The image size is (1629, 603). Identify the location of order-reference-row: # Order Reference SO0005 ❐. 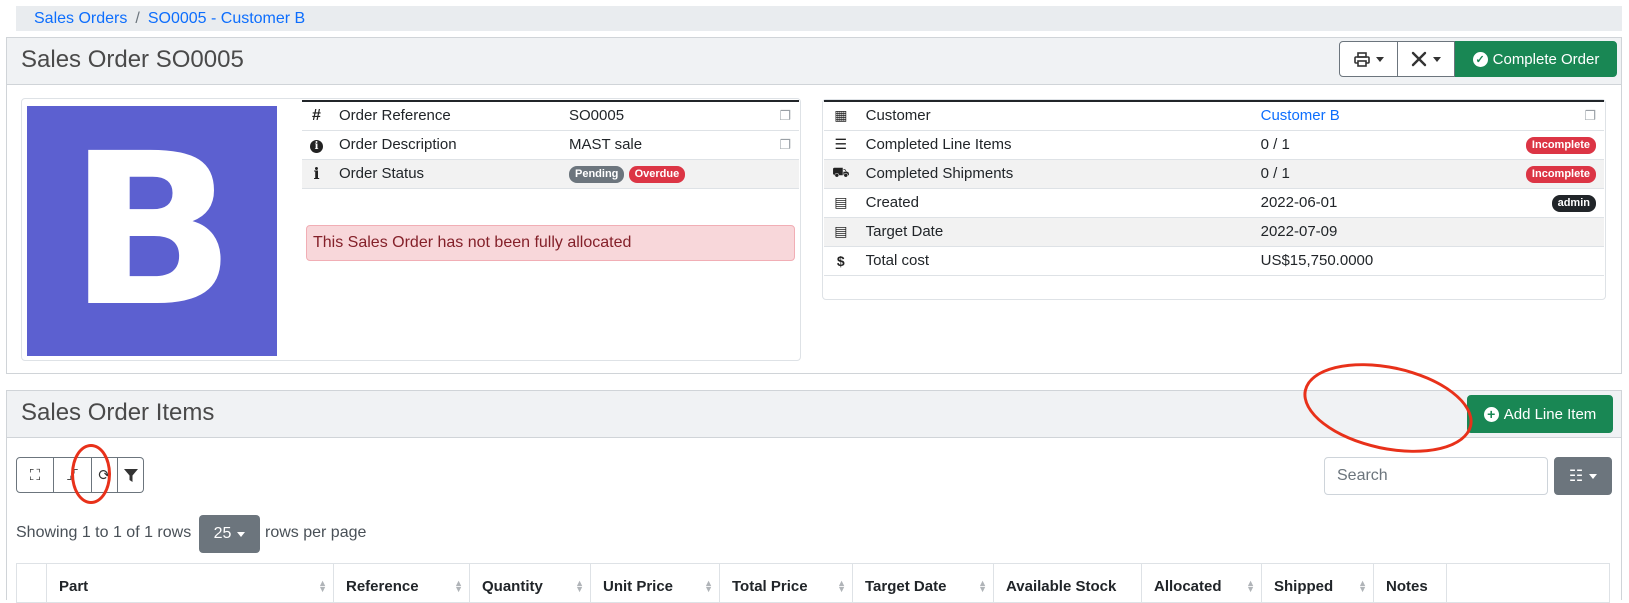
(550, 115).